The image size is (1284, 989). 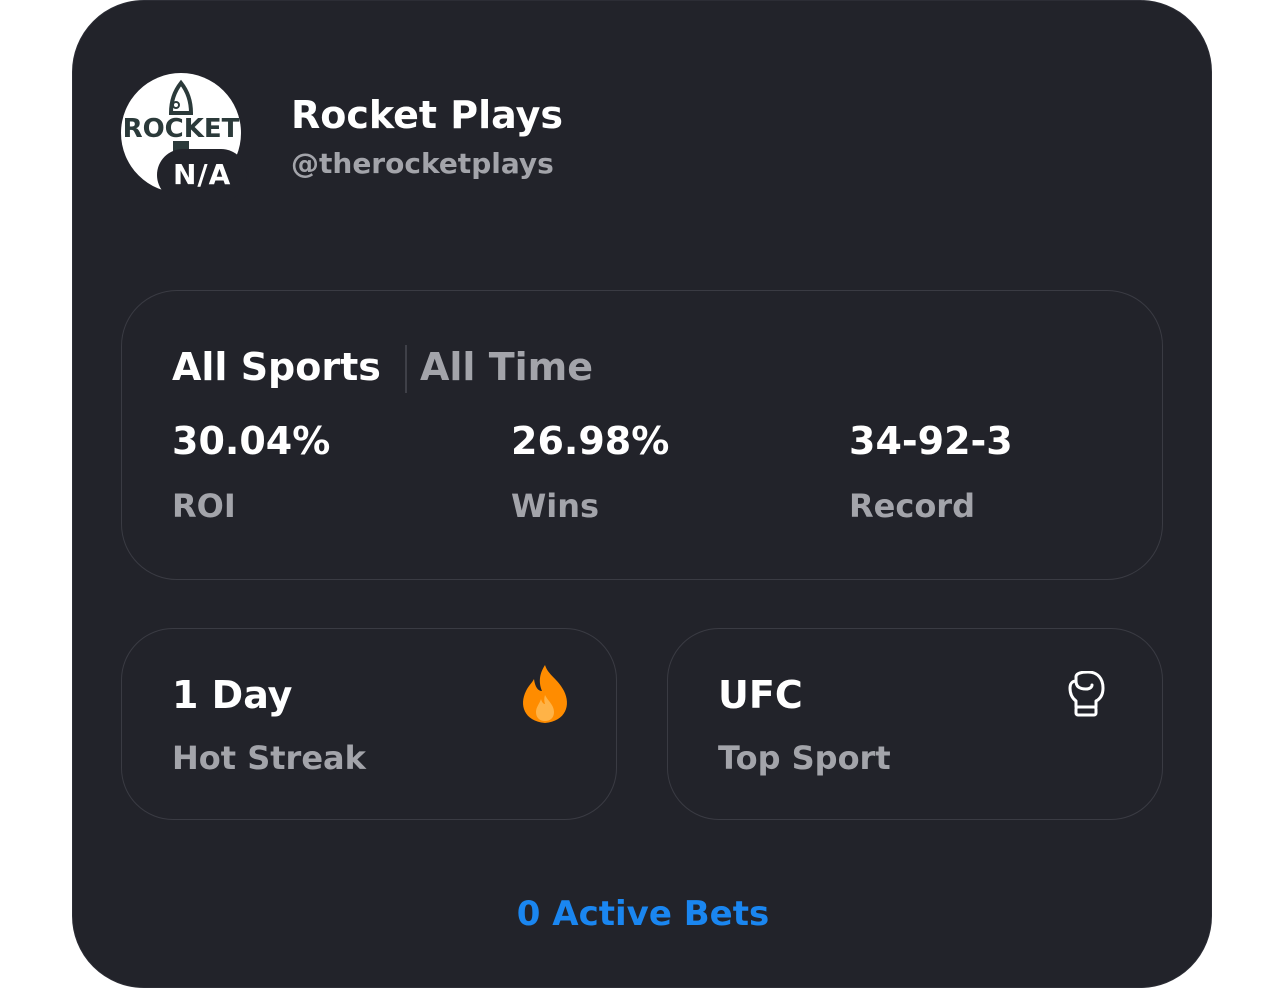 What do you see at coordinates (269, 758) in the screenshot?
I see `streak-label: Hot Streak` at bounding box center [269, 758].